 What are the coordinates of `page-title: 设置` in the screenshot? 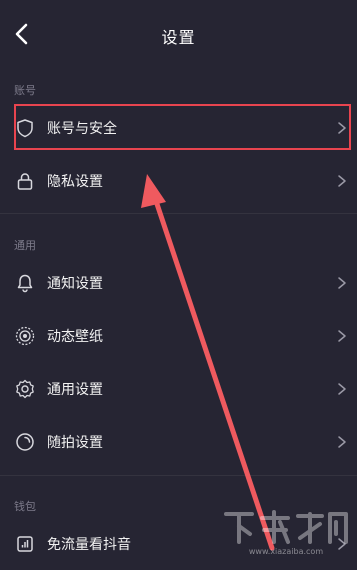 It's located at (178, 37).